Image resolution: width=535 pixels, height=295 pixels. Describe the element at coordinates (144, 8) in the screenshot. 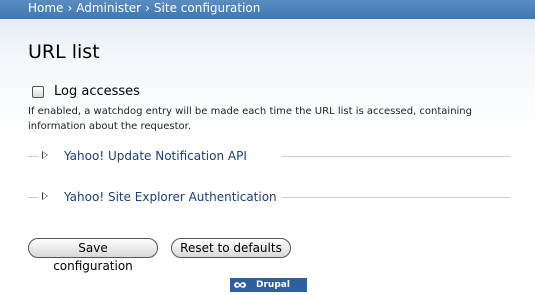

I see `breadcrumb: Home › Administer › Site configuration` at that location.